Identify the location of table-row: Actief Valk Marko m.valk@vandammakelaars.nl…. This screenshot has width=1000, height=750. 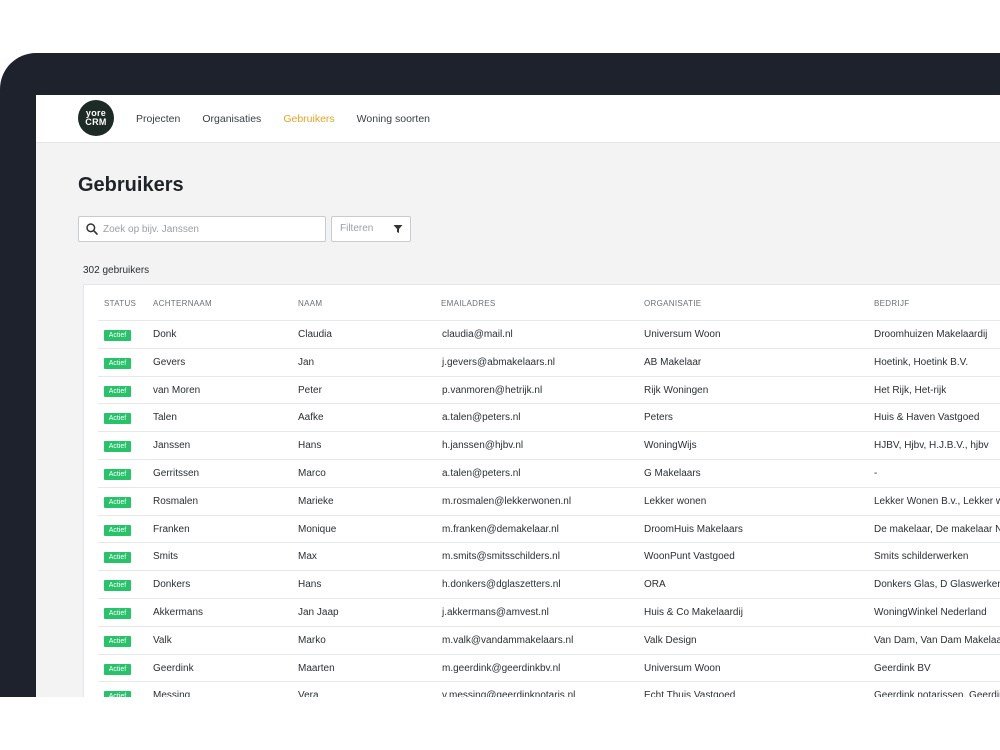
(549, 639).